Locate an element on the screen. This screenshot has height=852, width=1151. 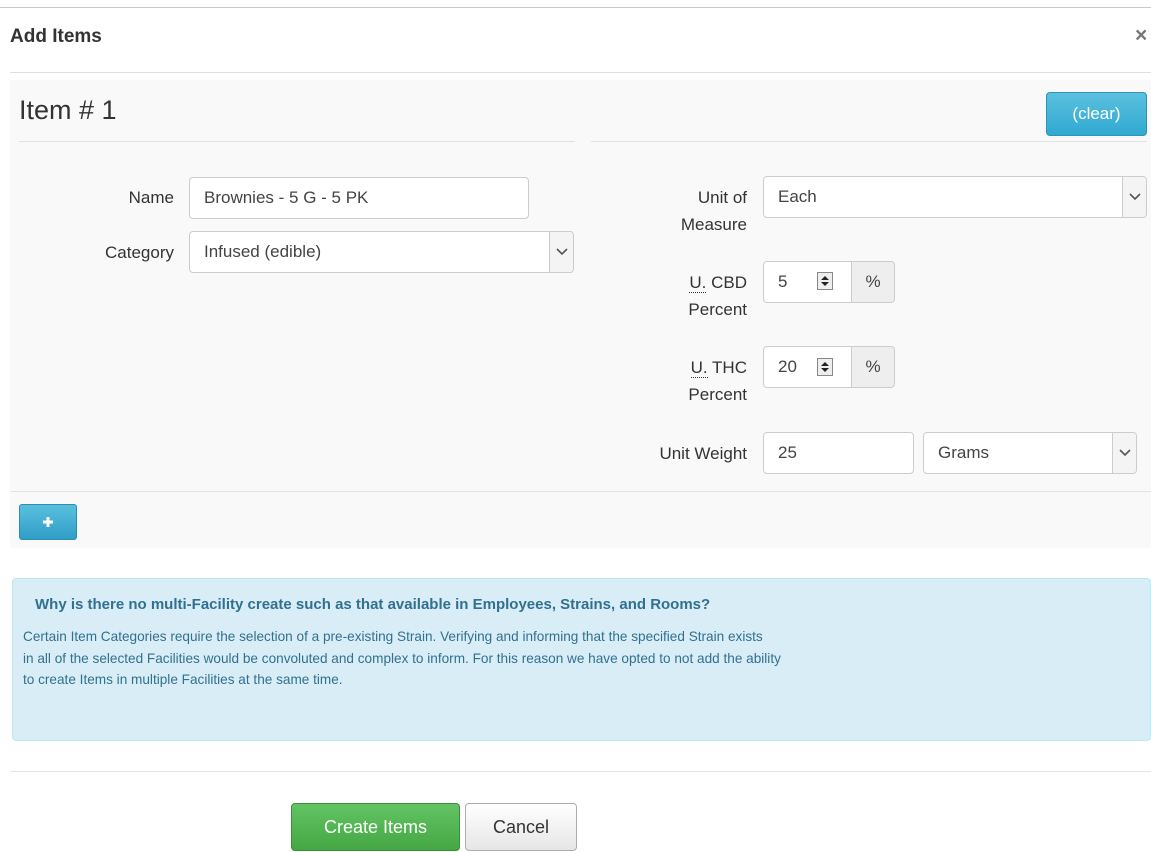
unit-weight-label: Unit Weight is located at coordinates (703, 453).